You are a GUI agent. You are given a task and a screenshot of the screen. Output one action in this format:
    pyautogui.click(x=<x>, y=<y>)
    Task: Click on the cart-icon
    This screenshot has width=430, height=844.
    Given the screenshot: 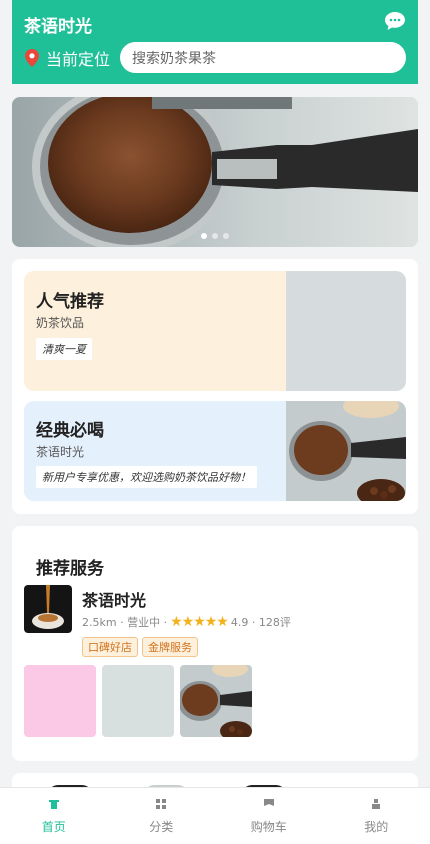 What is the action you would take?
    pyautogui.click(x=268, y=802)
    